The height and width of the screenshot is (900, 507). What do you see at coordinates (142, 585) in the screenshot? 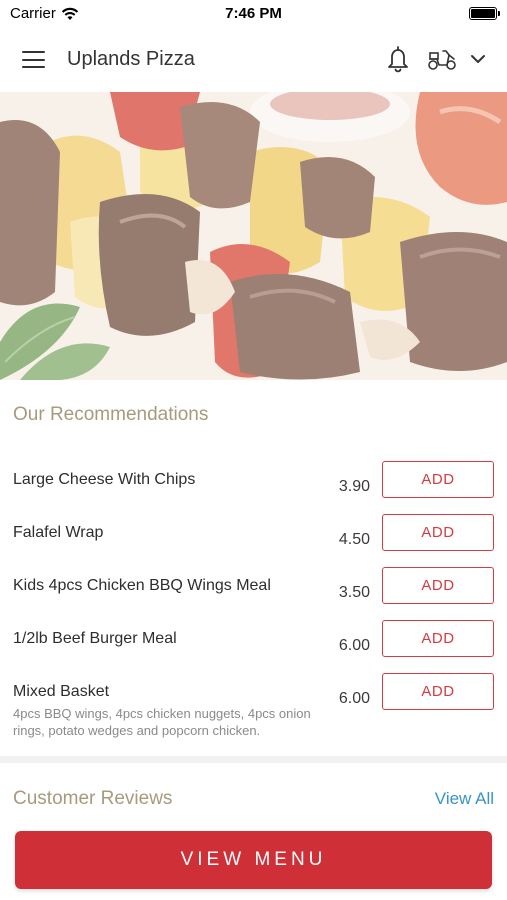
I see `item-name: Kids 4pcs Chicken BBQ Wings Meal` at bounding box center [142, 585].